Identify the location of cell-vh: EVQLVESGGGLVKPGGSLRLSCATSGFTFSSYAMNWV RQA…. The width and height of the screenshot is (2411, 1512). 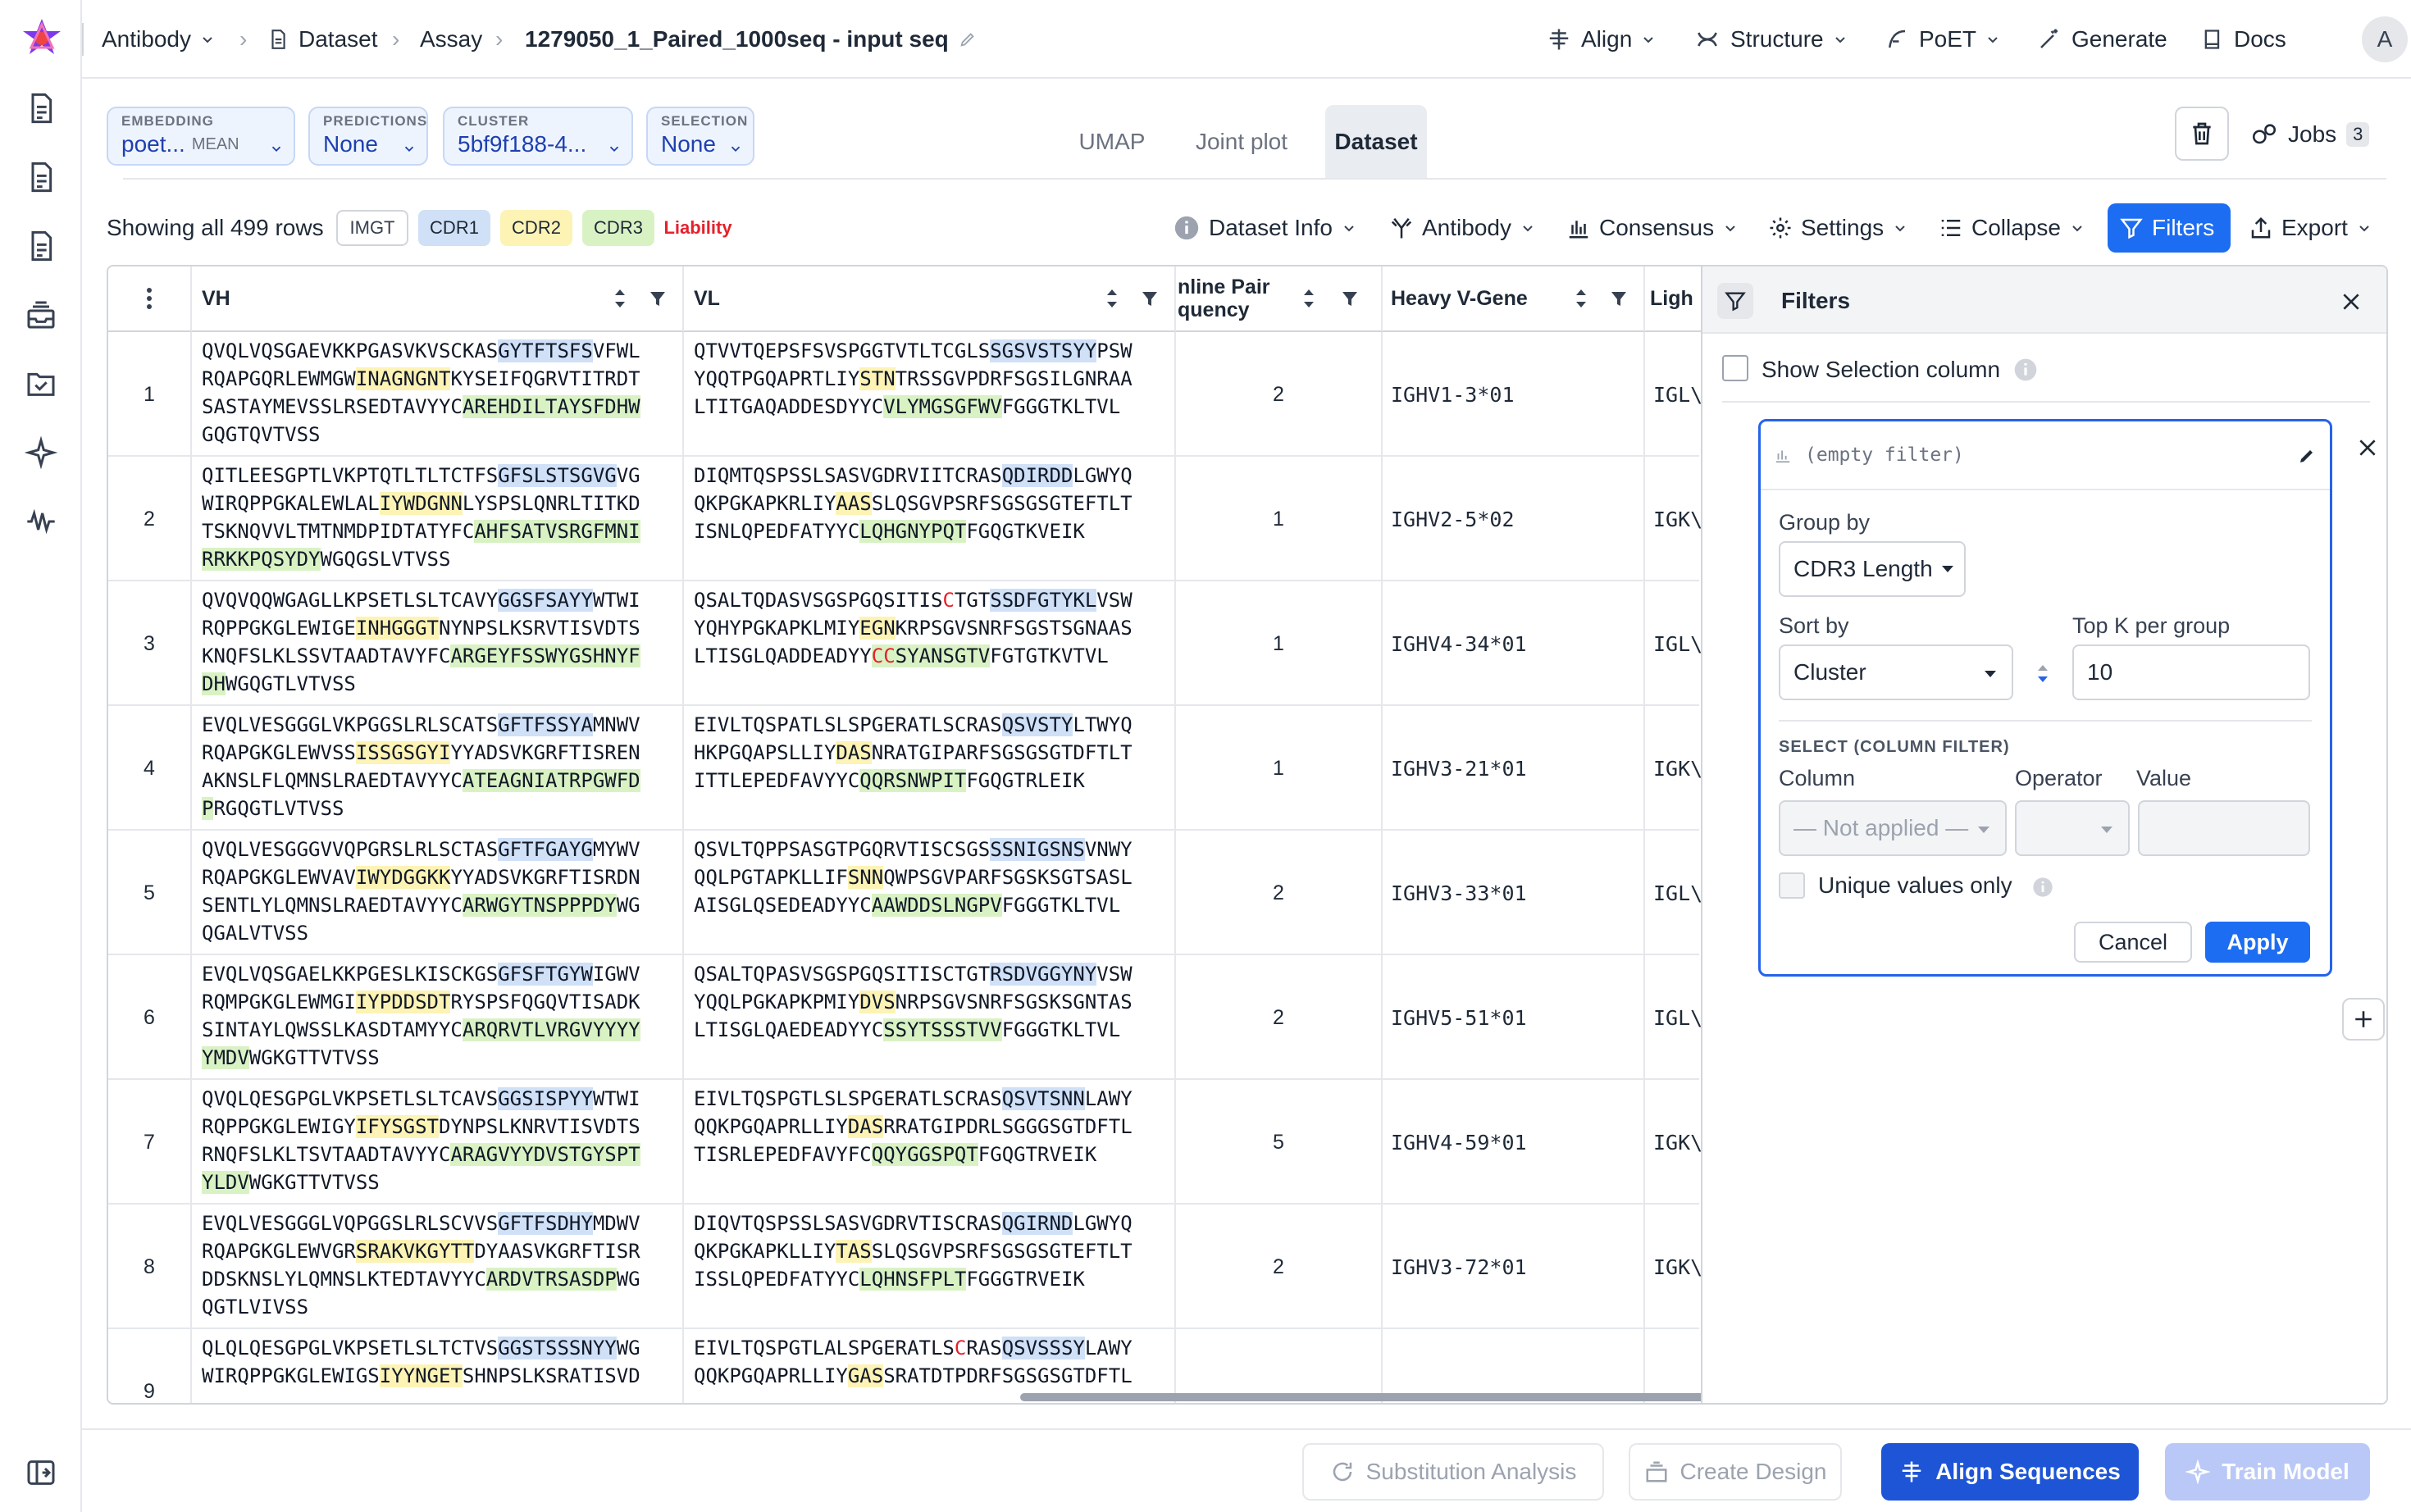
(438, 768).